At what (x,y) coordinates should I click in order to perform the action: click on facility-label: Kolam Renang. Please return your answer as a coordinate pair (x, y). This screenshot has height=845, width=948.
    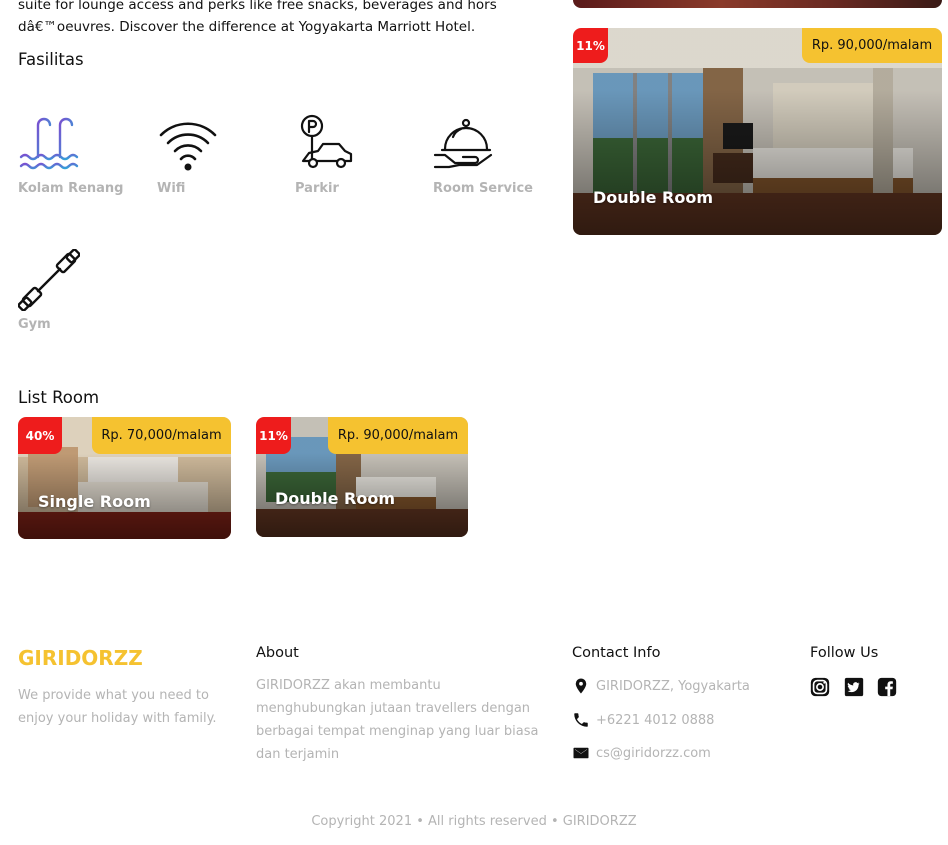
    Looking at the image, I should click on (71, 188).